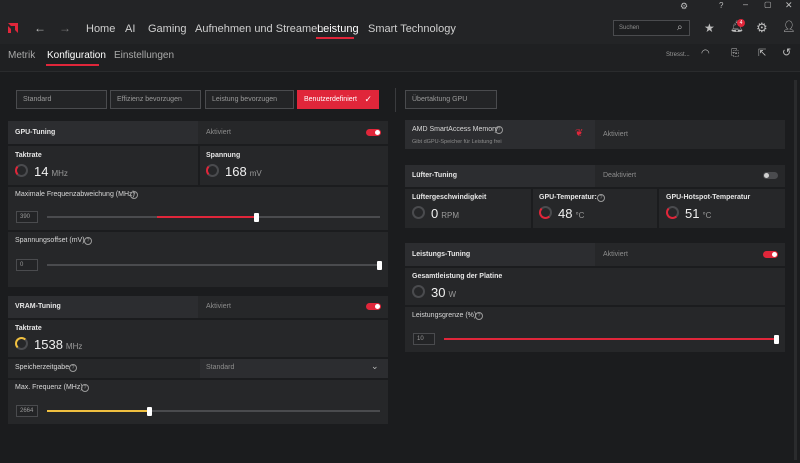  I want to click on memory-chip-icon: ❦, so click(579, 133).